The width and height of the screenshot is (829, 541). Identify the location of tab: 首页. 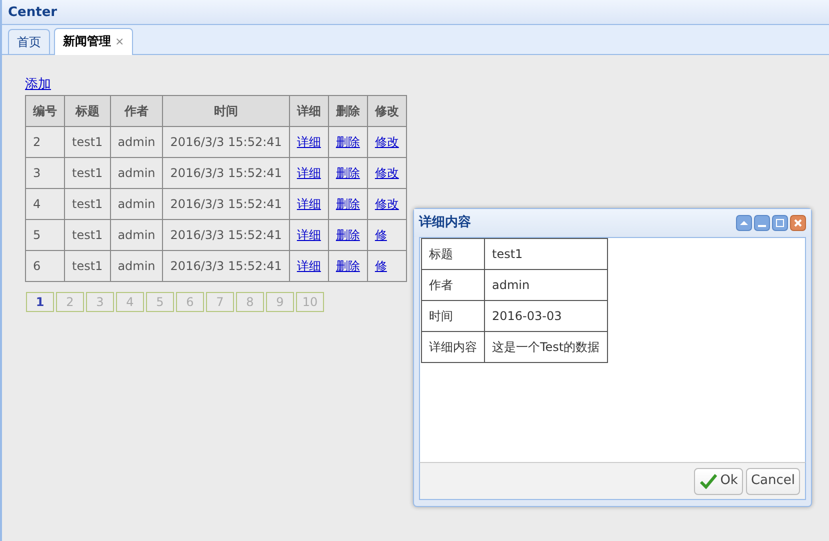
(29, 41).